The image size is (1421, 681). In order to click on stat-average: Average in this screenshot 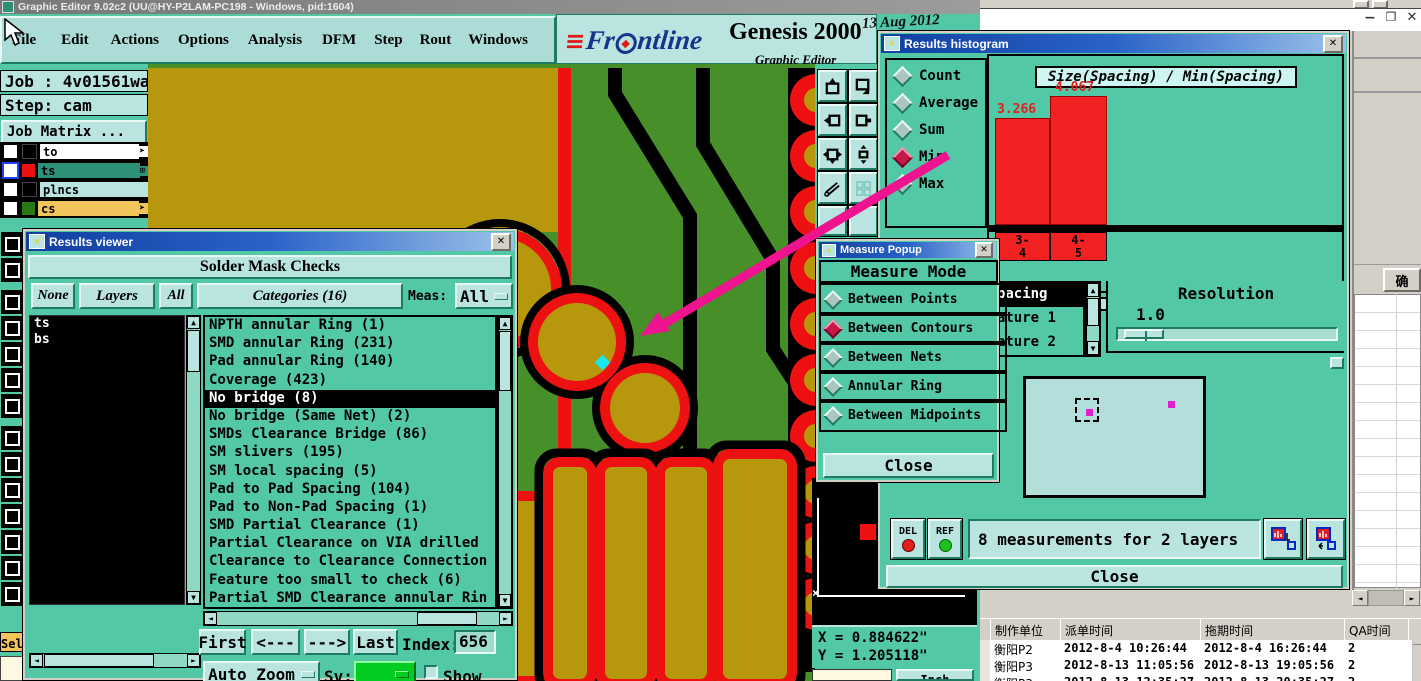, I will do `click(934, 103)`.